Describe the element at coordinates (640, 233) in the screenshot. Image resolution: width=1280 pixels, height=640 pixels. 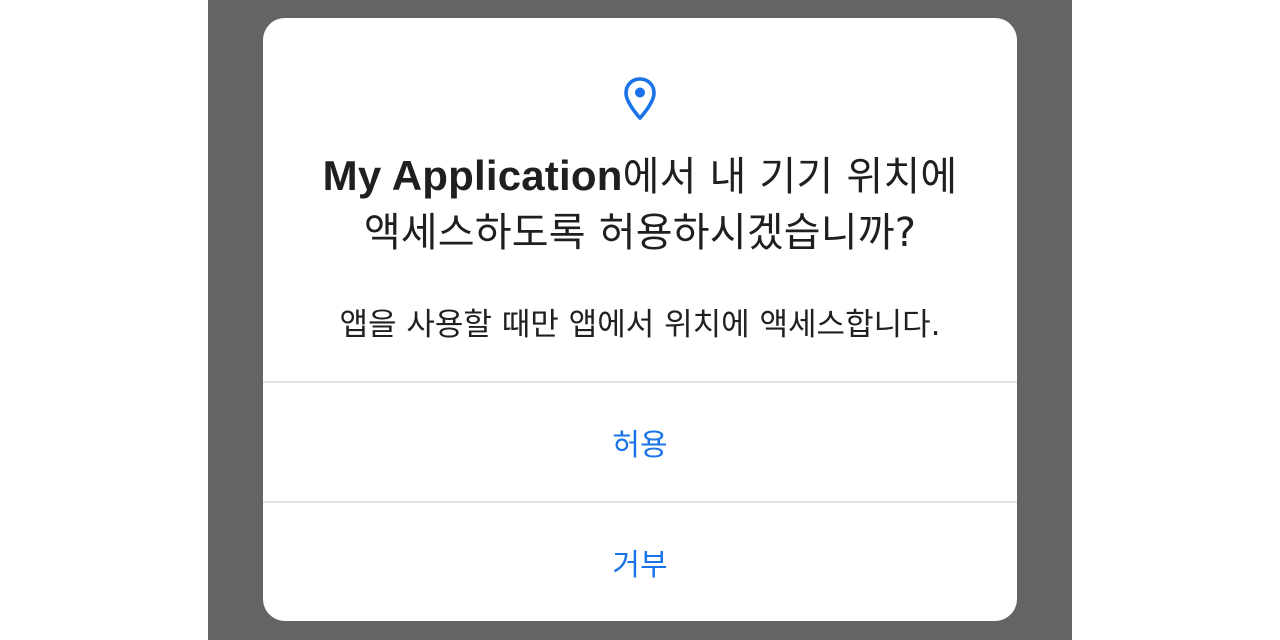
I see `title-line2-text: 액세스하도록 허용하시겠습니까?` at that location.